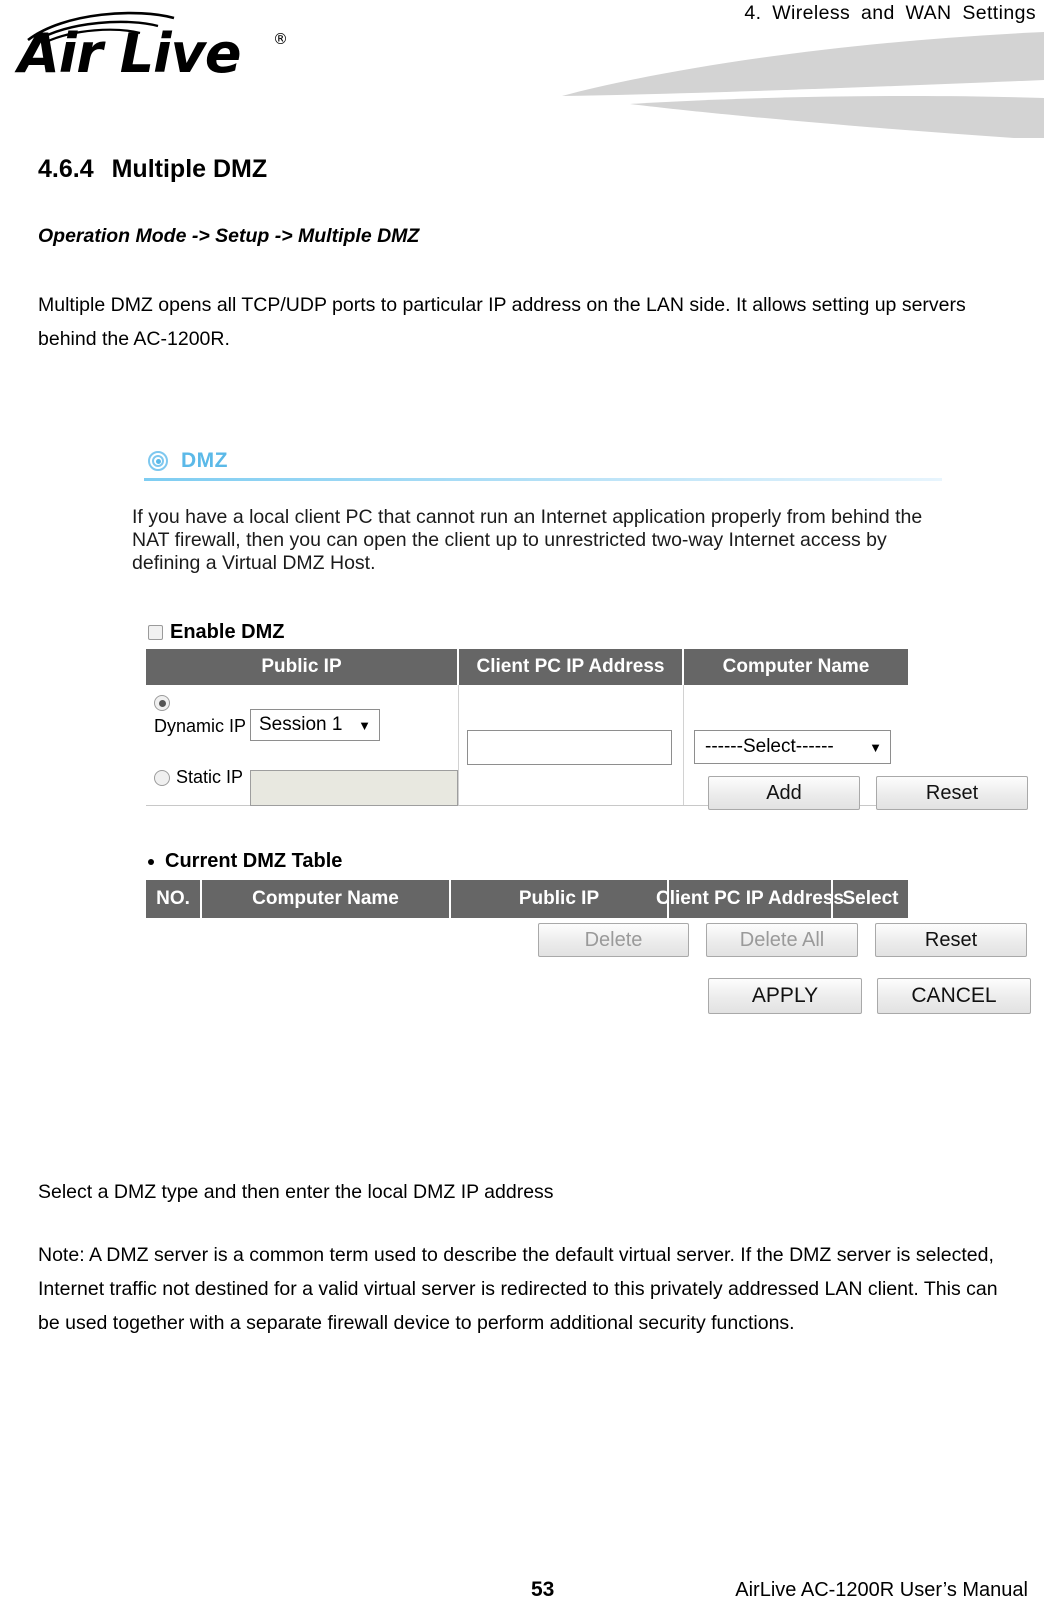  I want to click on logo-registered-mark: ®, so click(280, 39).